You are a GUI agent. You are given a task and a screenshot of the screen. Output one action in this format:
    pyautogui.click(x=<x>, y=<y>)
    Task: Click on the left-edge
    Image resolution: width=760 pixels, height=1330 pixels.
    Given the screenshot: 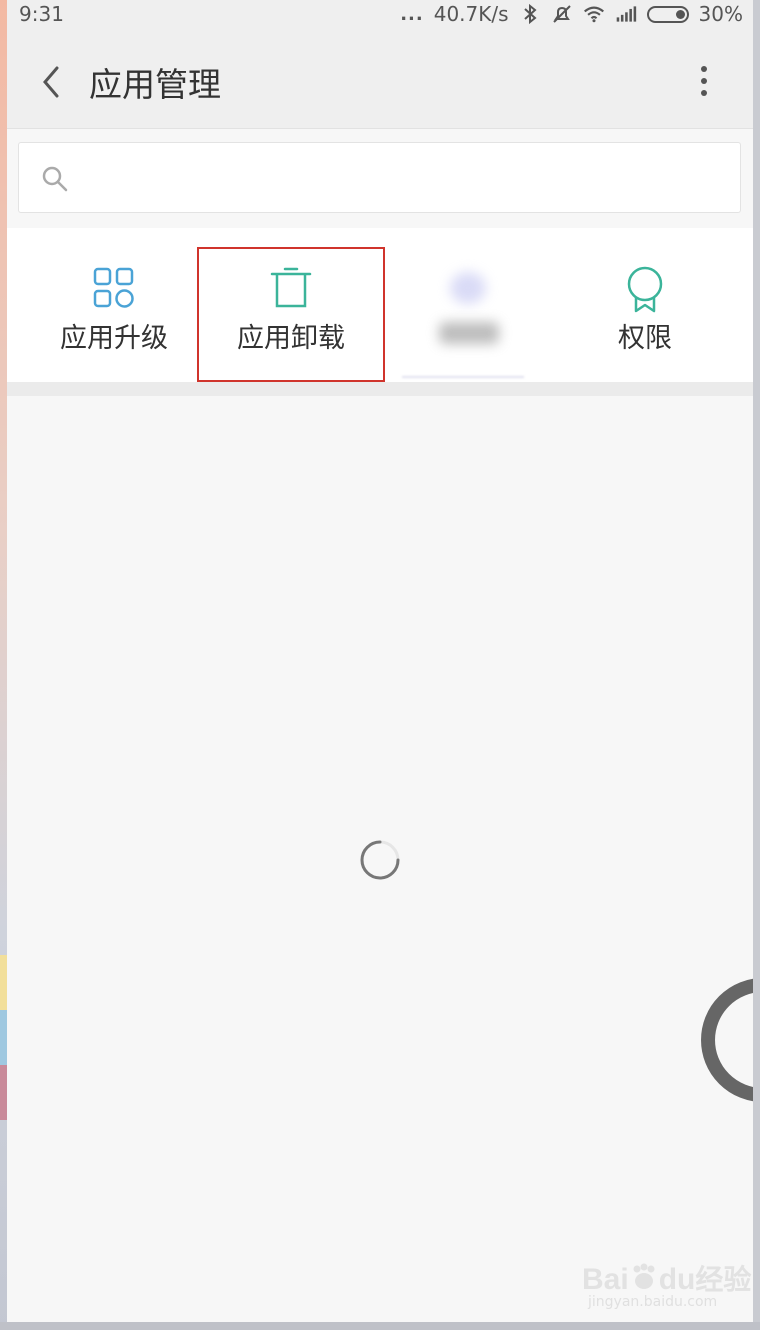 What is the action you would take?
    pyautogui.click(x=3, y=665)
    